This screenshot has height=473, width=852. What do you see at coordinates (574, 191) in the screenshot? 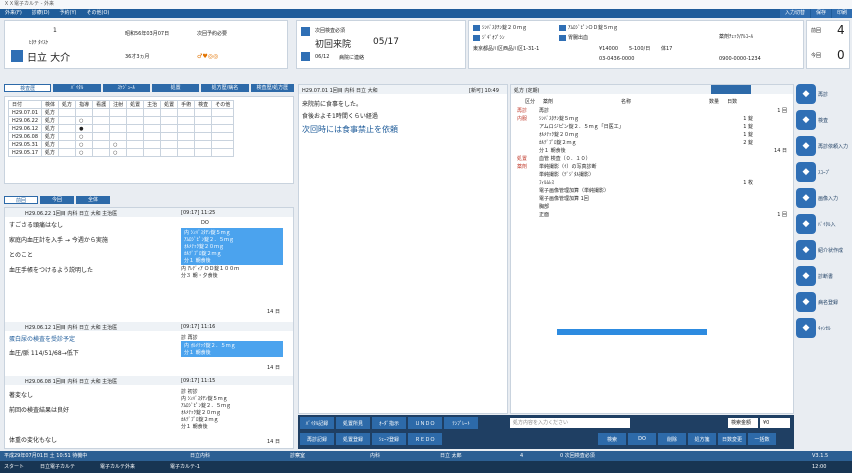
I see `order-name: 電子画像管理加算（単純撮影）` at bounding box center [574, 191].